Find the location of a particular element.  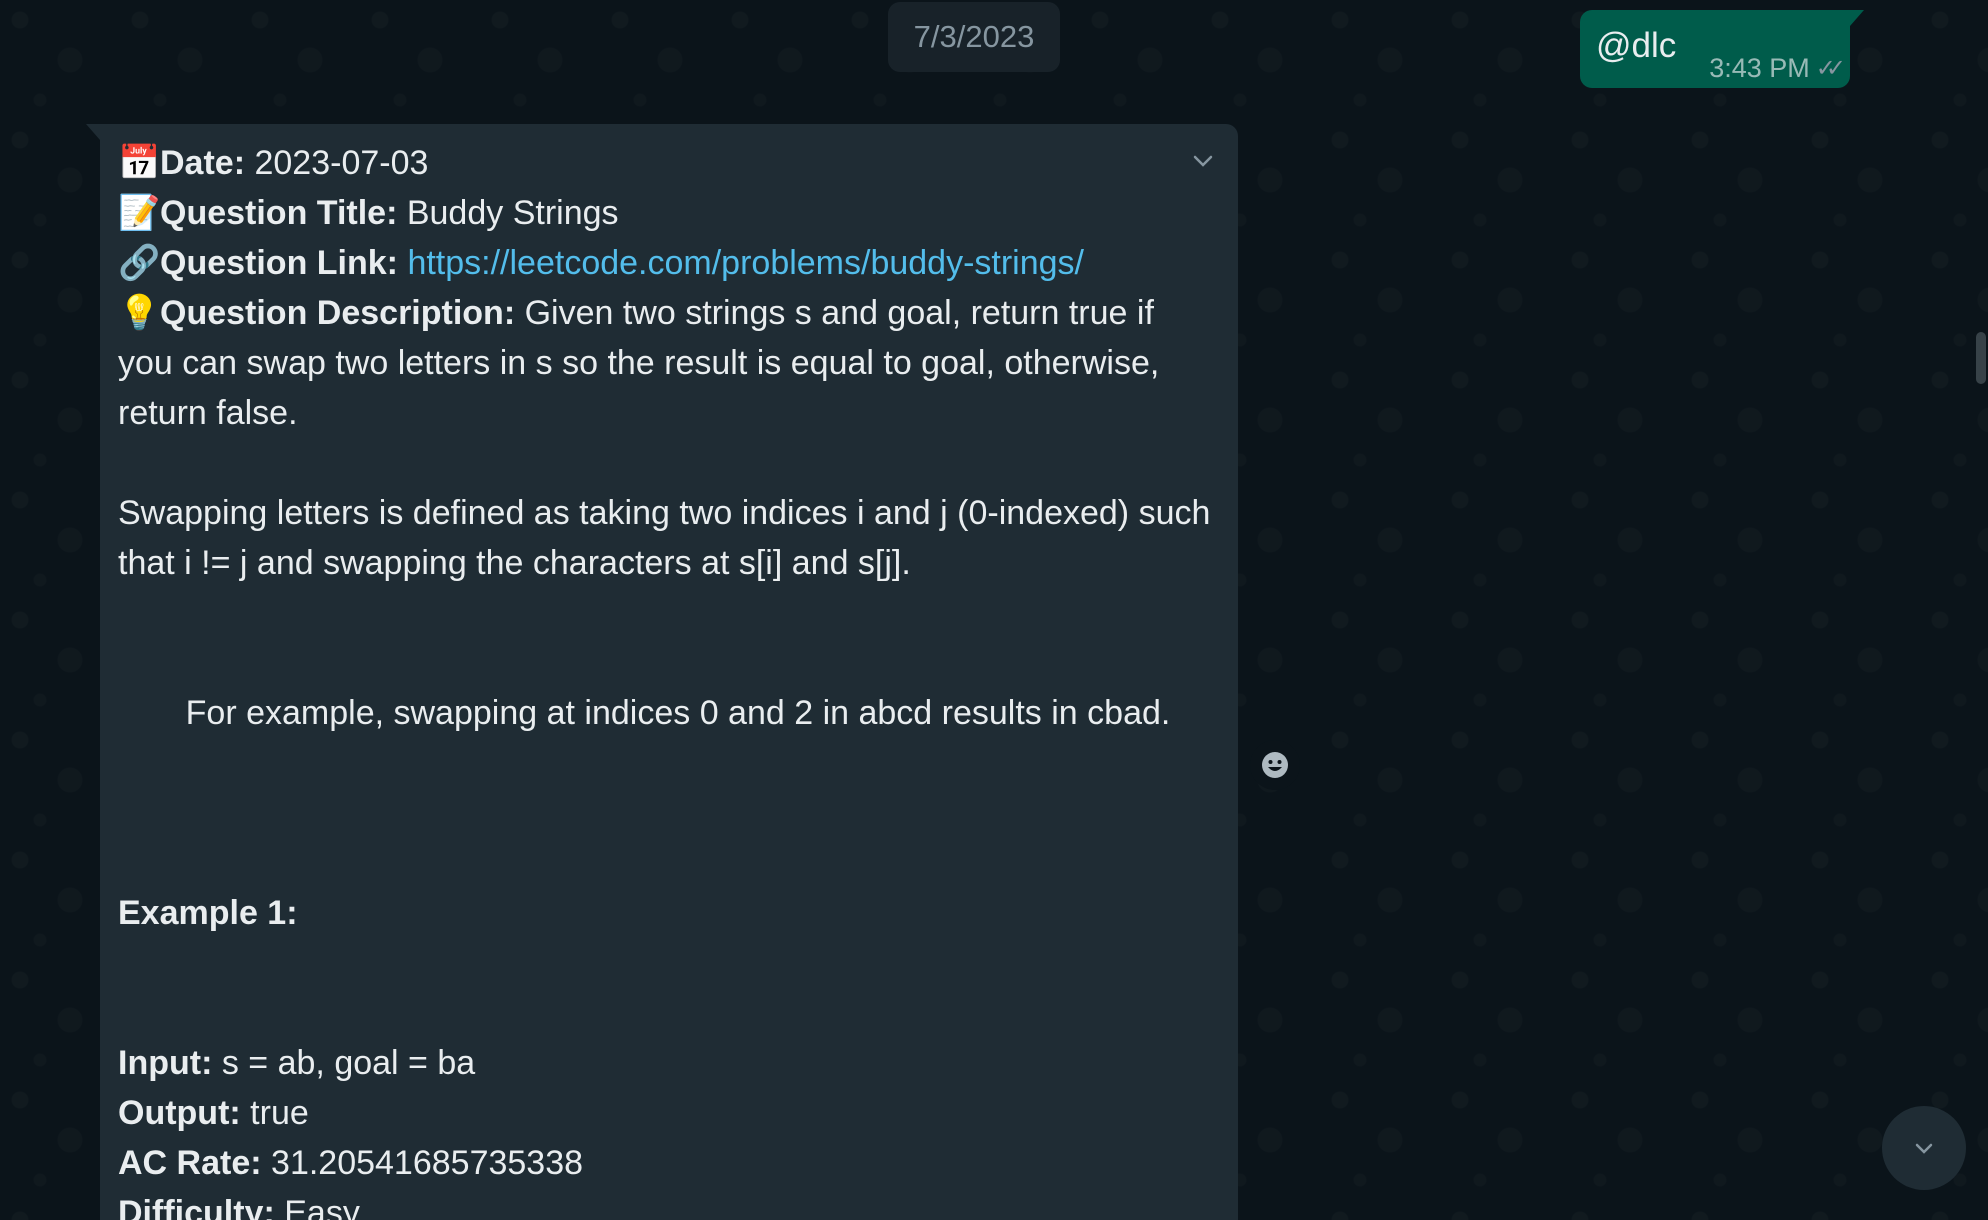

smiley-icon is located at coordinates (1275, 765).